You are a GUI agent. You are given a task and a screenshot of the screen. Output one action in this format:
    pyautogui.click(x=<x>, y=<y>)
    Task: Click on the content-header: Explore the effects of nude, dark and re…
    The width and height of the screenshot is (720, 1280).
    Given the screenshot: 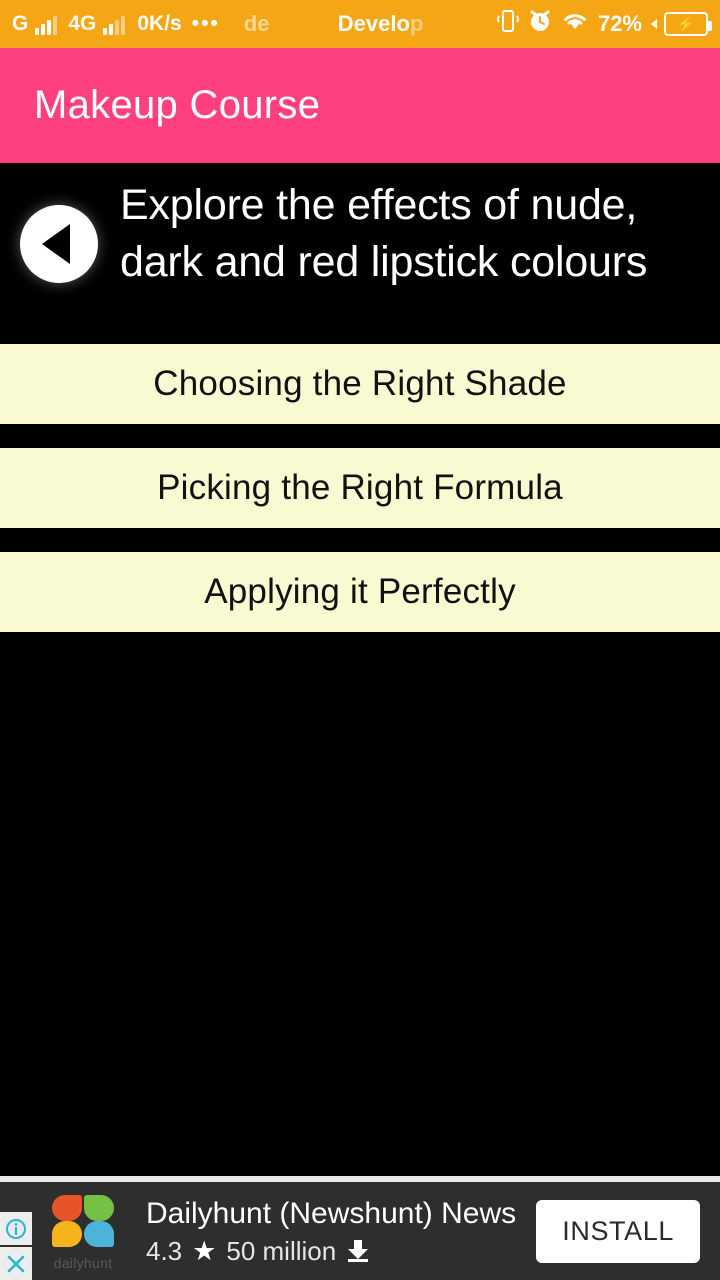 What is the action you would take?
    pyautogui.click(x=360, y=252)
    